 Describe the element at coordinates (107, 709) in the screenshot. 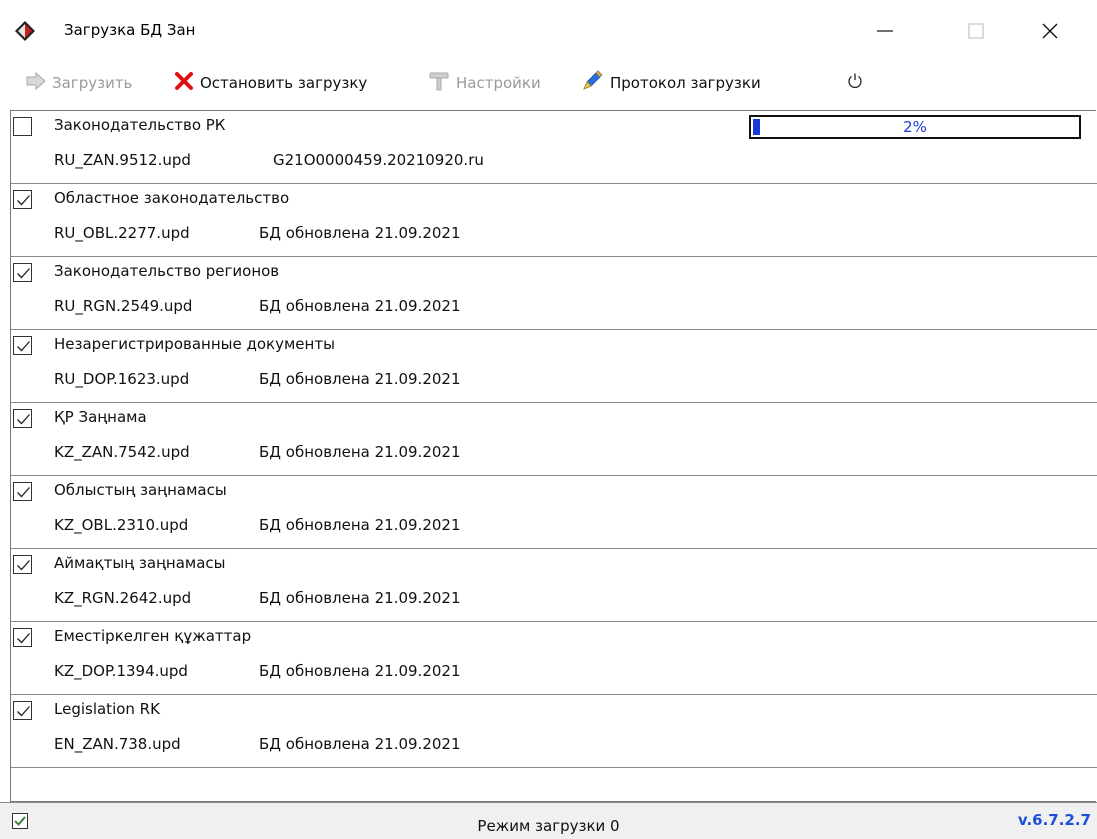

I see `item-title: Legislation RK` at that location.